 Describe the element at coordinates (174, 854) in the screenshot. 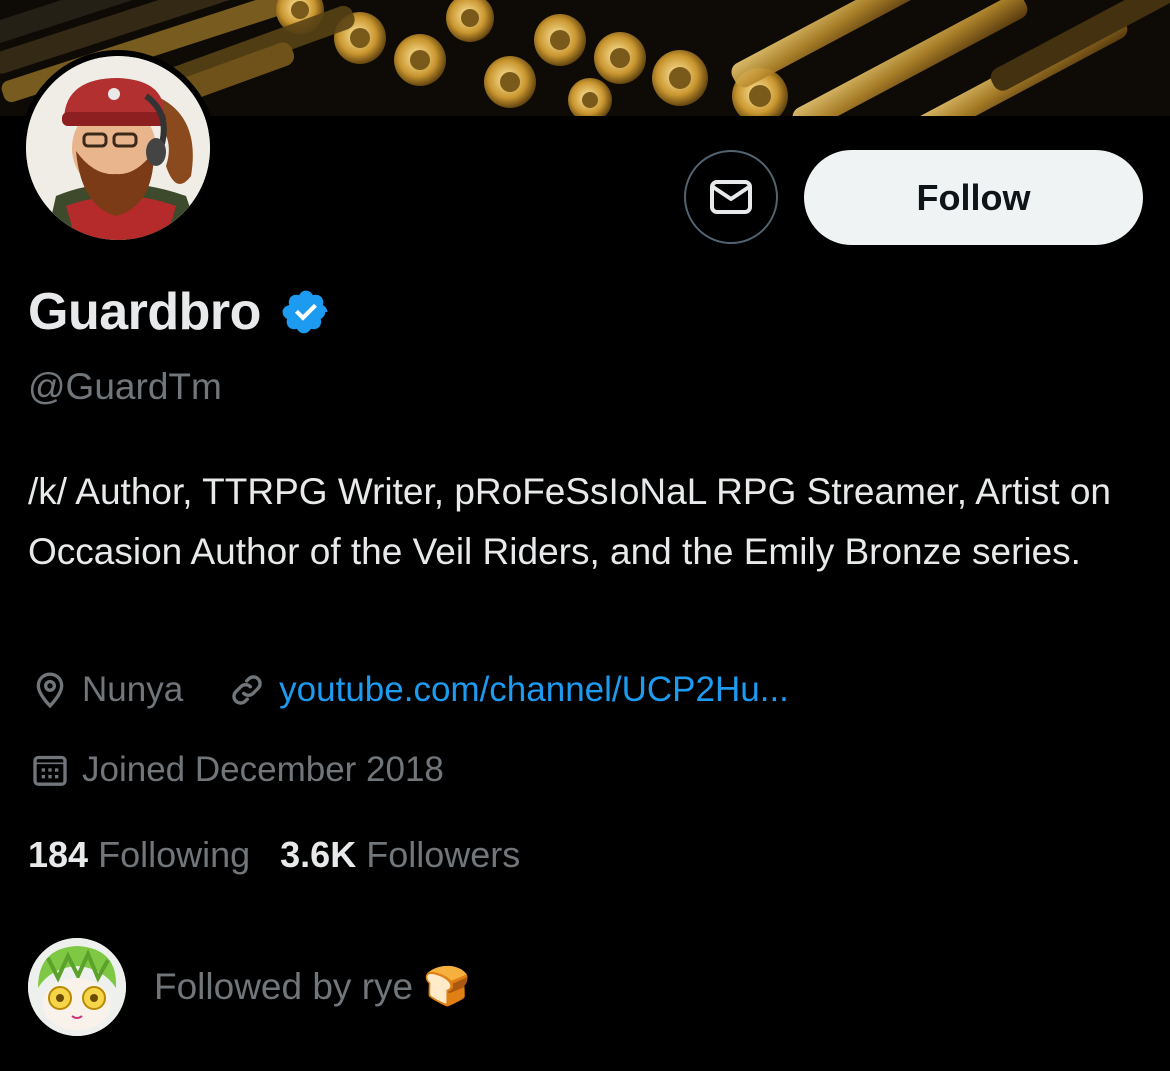

I see `following-label: Following` at that location.